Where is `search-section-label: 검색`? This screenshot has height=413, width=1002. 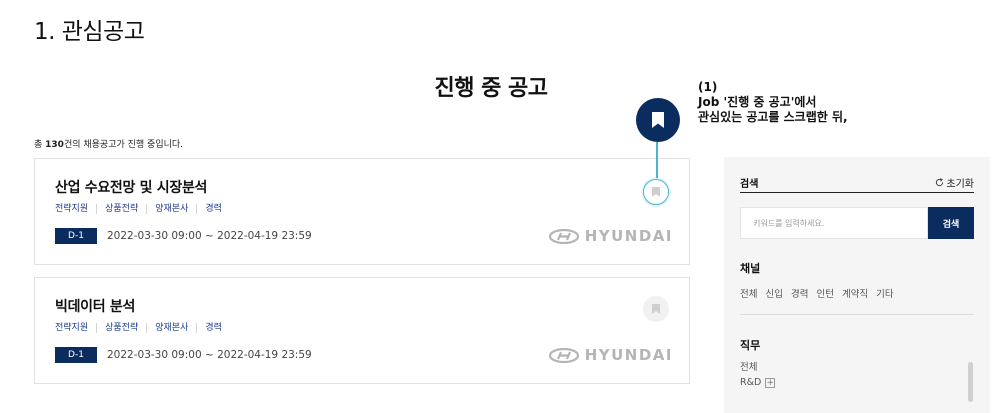
search-section-label: 검색 is located at coordinates (749, 184).